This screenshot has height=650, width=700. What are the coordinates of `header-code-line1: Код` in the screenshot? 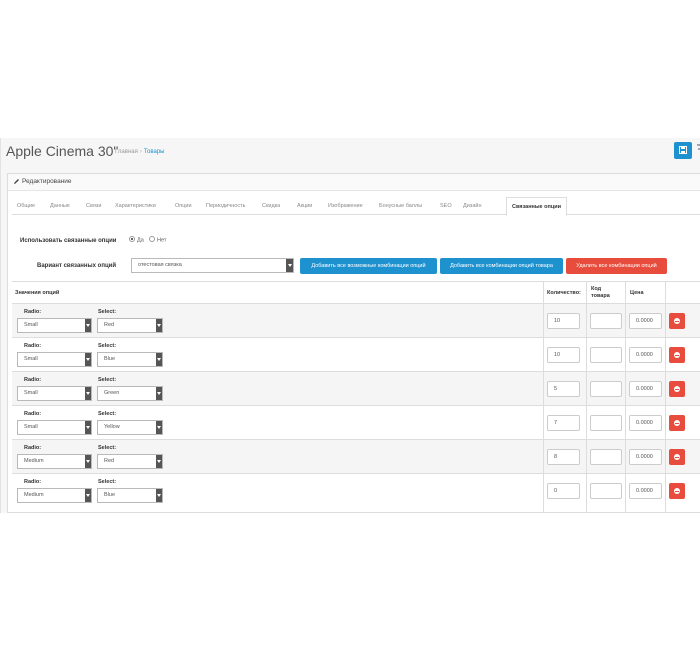 It's located at (596, 289).